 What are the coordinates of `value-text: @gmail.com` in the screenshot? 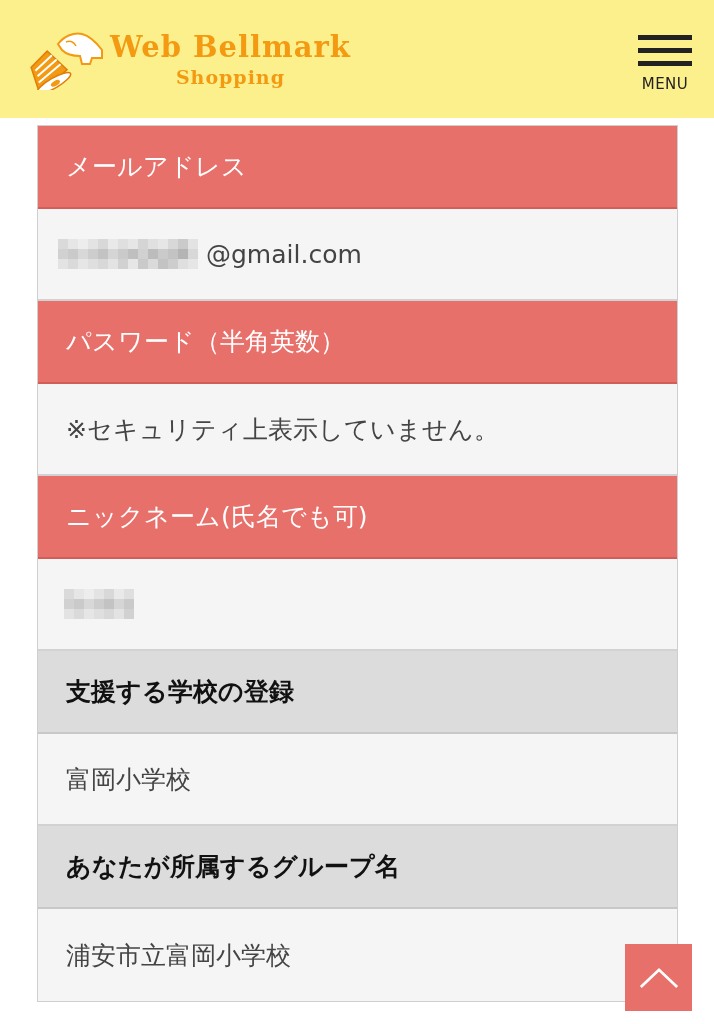 It's located at (283, 254).